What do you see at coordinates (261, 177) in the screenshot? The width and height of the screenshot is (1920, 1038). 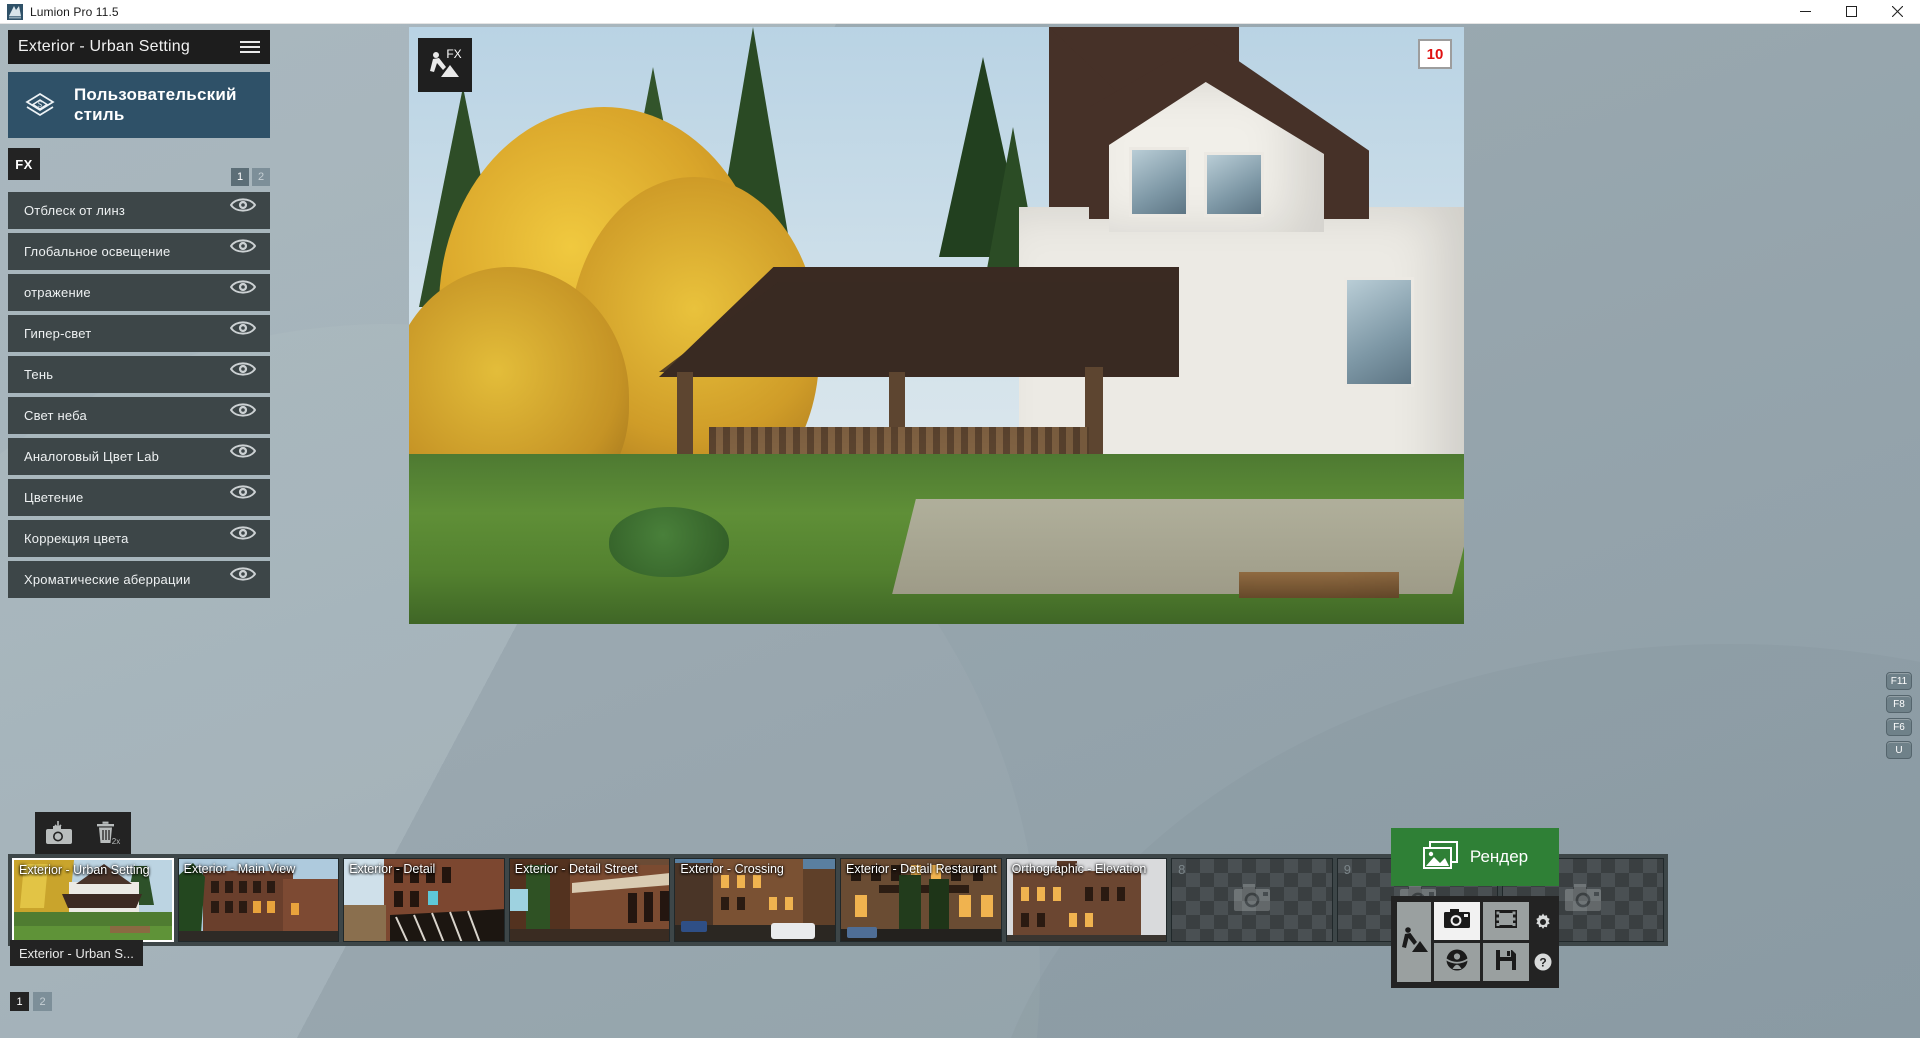 I see `fx-page-2: 2` at bounding box center [261, 177].